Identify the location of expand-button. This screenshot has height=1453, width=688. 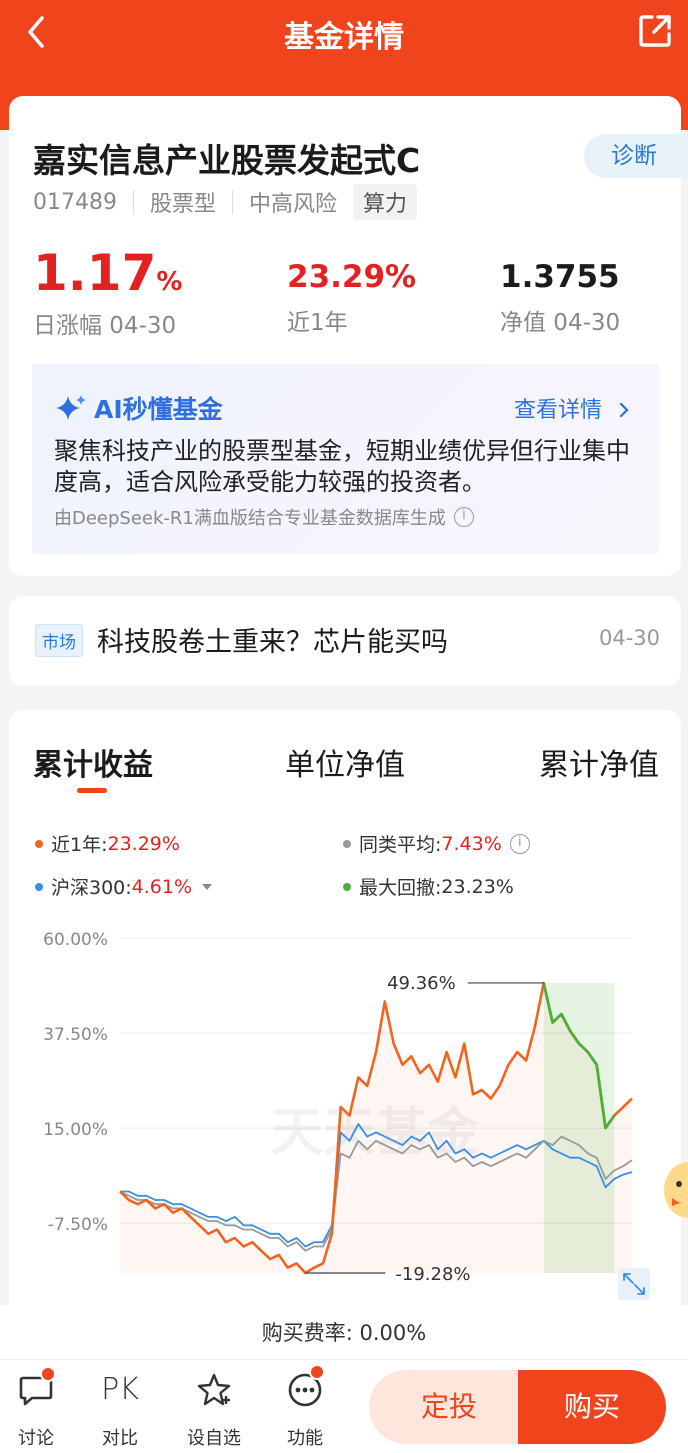
(634, 1284).